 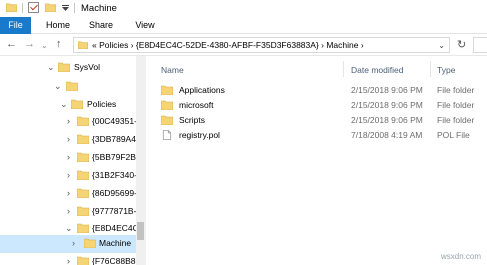 What do you see at coordinates (461, 44) in the screenshot?
I see `refresh-icon: ↻` at bounding box center [461, 44].